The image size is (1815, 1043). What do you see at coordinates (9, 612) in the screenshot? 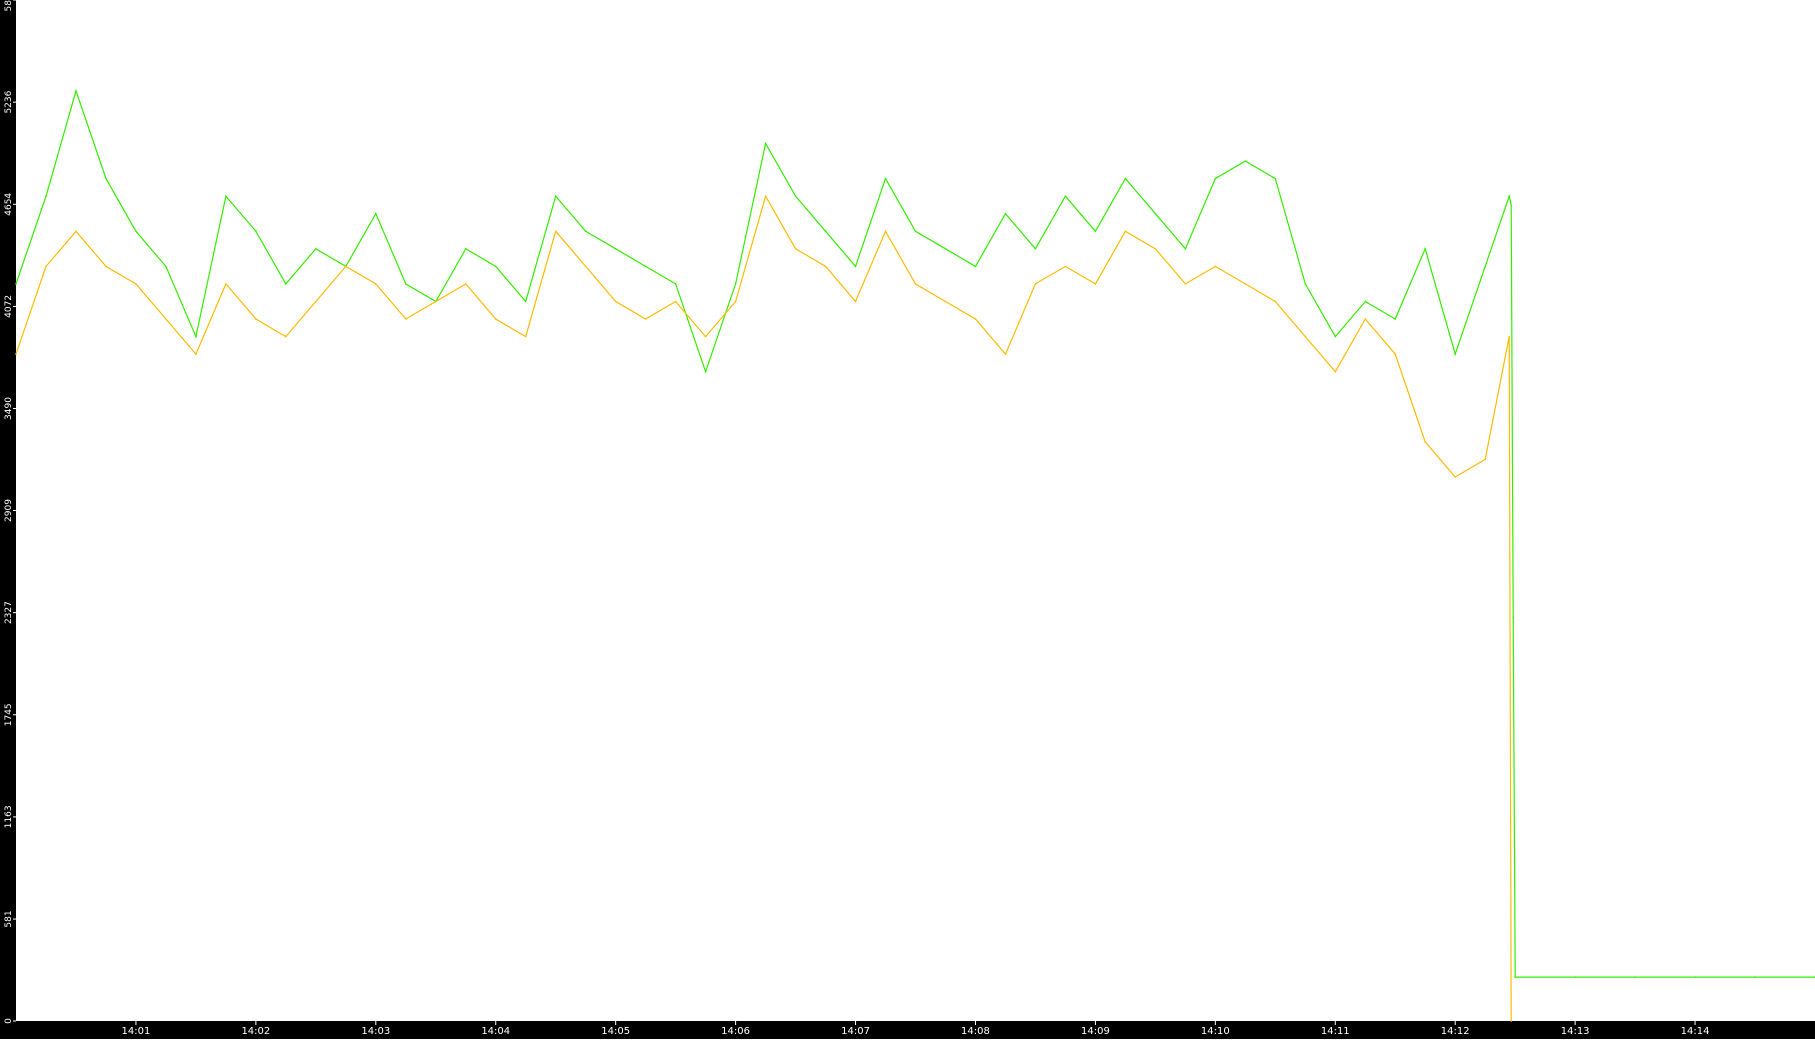
I see `y-tick-label: 2327` at bounding box center [9, 612].